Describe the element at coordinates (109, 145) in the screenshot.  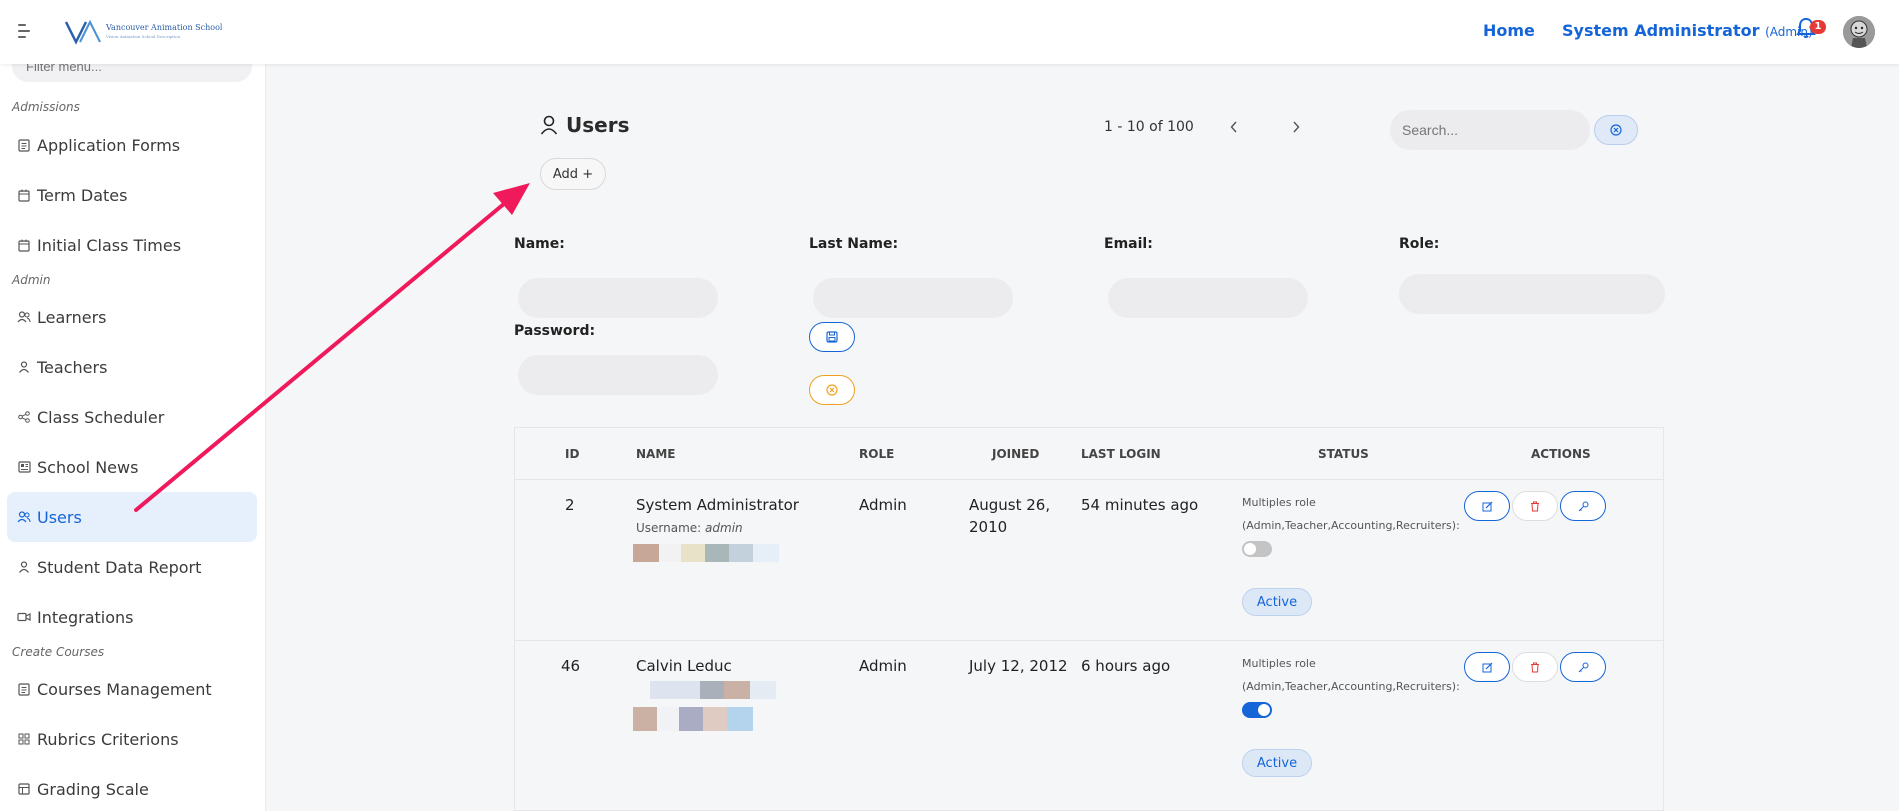
I see `sidebar-item-label: Application Forms` at that location.